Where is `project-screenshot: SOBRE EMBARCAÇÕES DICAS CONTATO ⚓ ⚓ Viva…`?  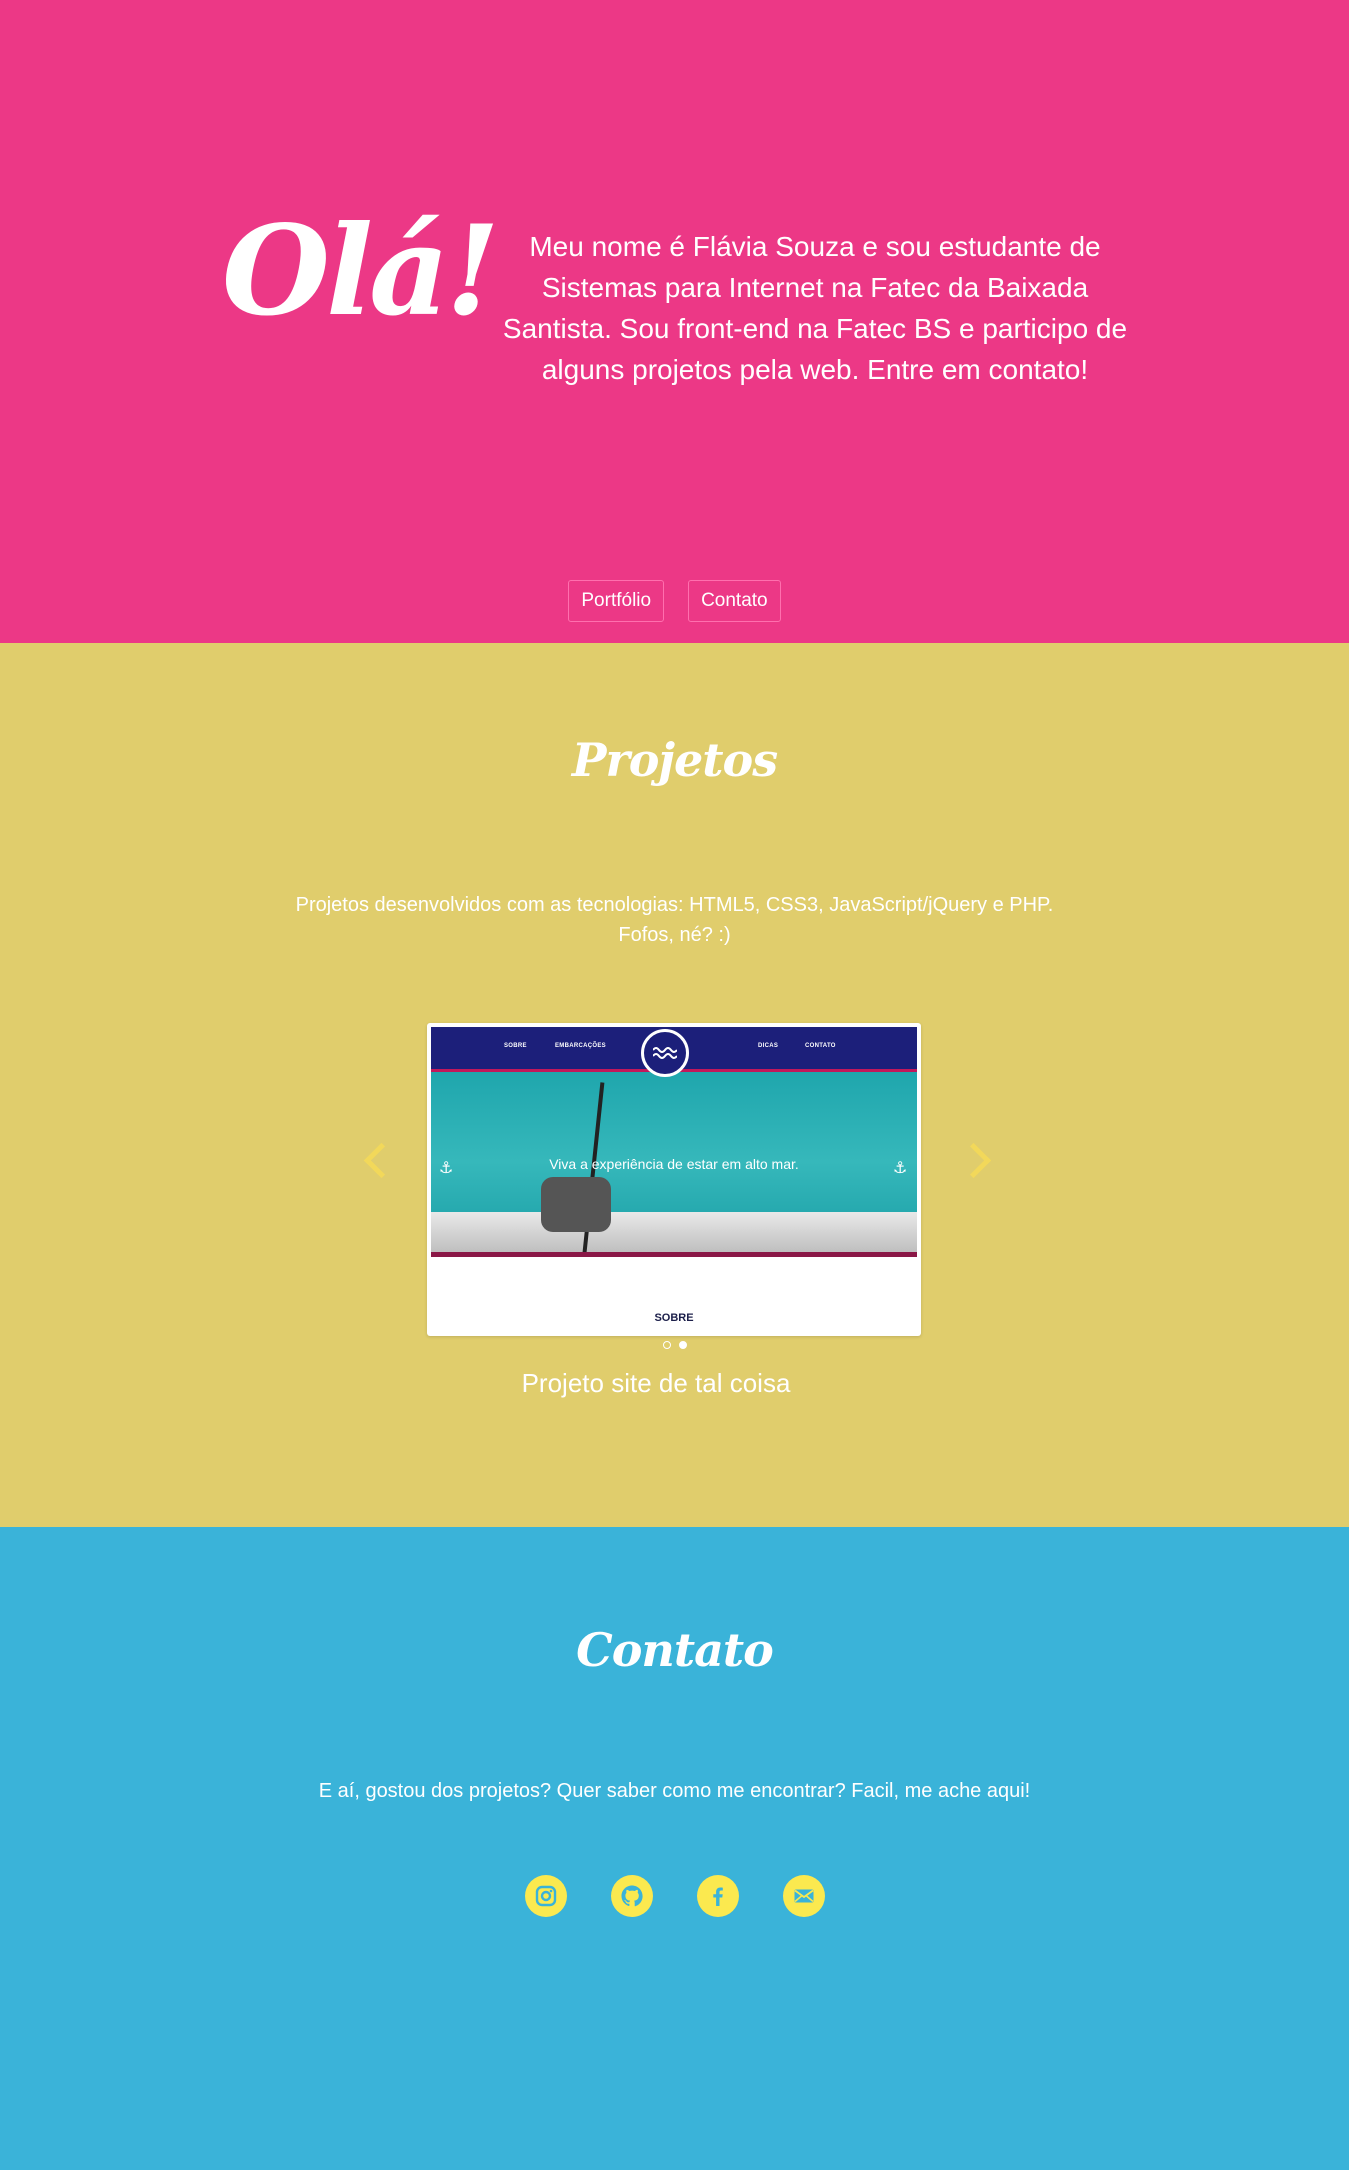
project-screenshot: SOBRE EMBARCAÇÕES DICAS CONTATO ⚓ ⚓ Viva… is located at coordinates (674, 1142).